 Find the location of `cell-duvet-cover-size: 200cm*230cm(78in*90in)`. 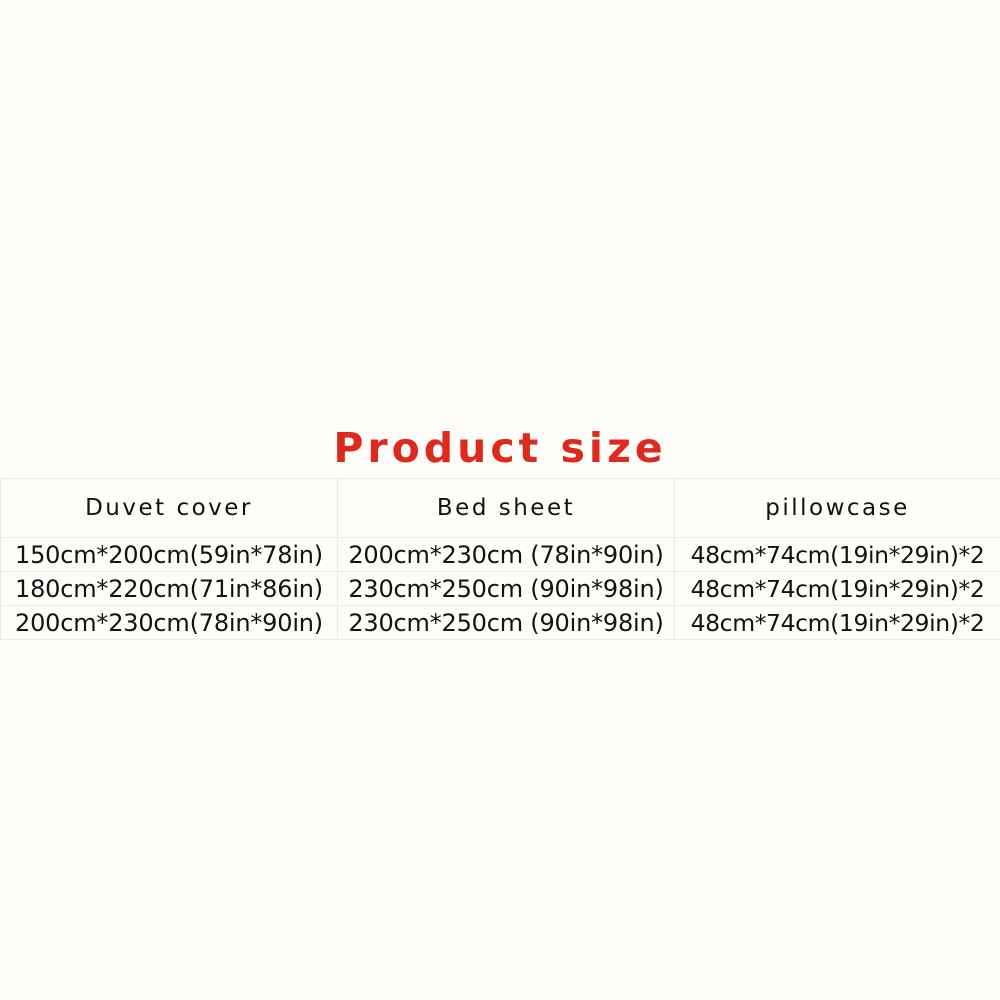

cell-duvet-cover-size: 200cm*230cm(78in*90in) is located at coordinates (169, 622).